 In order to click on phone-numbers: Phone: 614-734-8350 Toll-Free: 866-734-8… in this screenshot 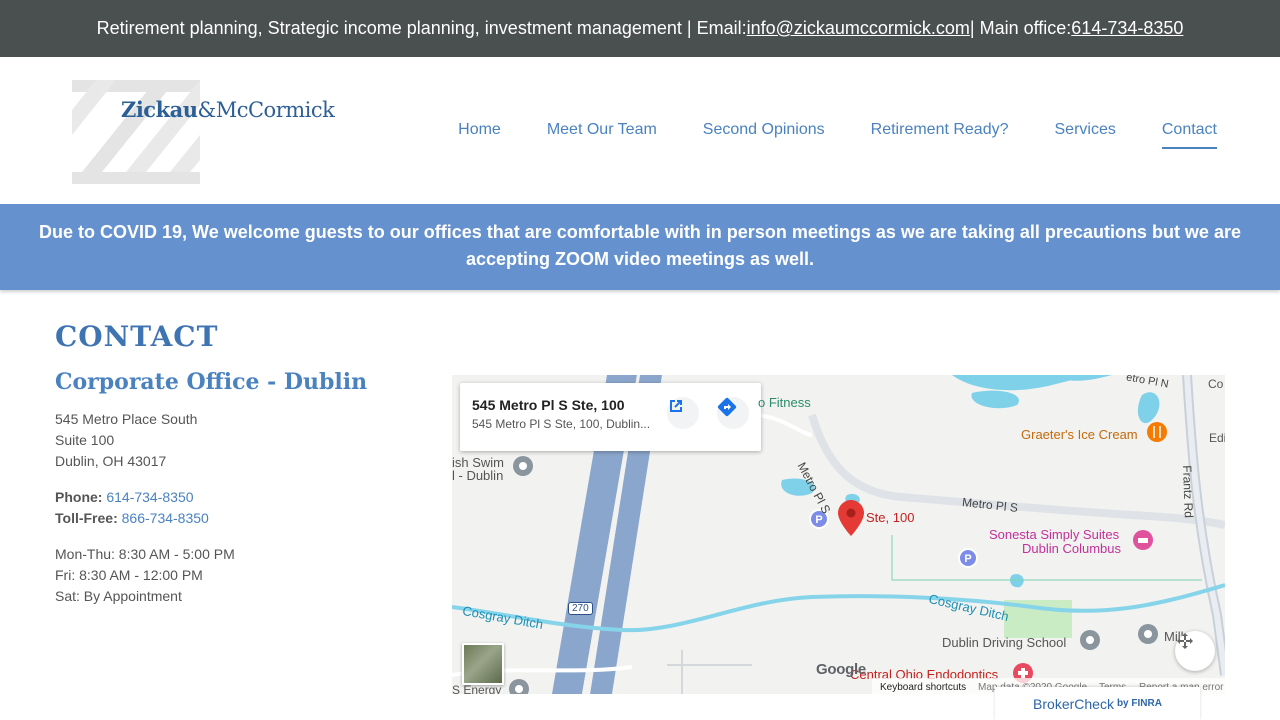, I will do `click(235, 508)`.